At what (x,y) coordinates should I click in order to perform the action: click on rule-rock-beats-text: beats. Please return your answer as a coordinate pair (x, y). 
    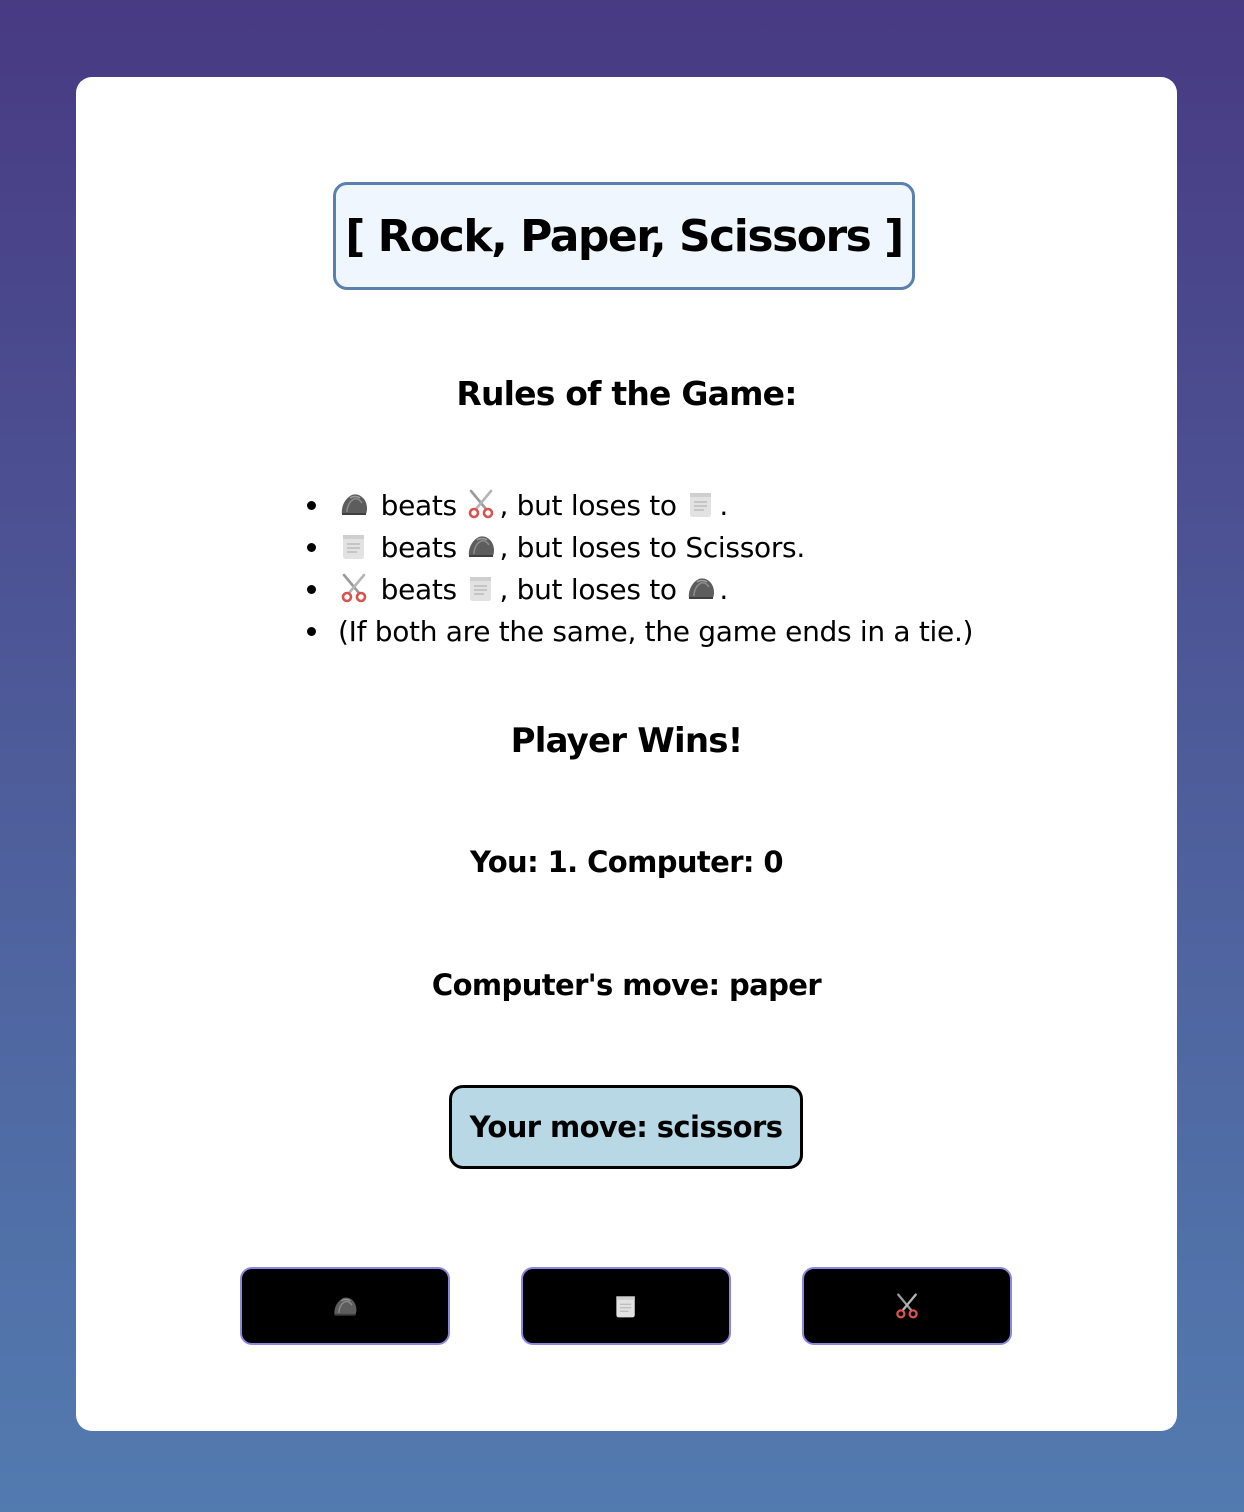
    Looking at the image, I should click on (419, 505).